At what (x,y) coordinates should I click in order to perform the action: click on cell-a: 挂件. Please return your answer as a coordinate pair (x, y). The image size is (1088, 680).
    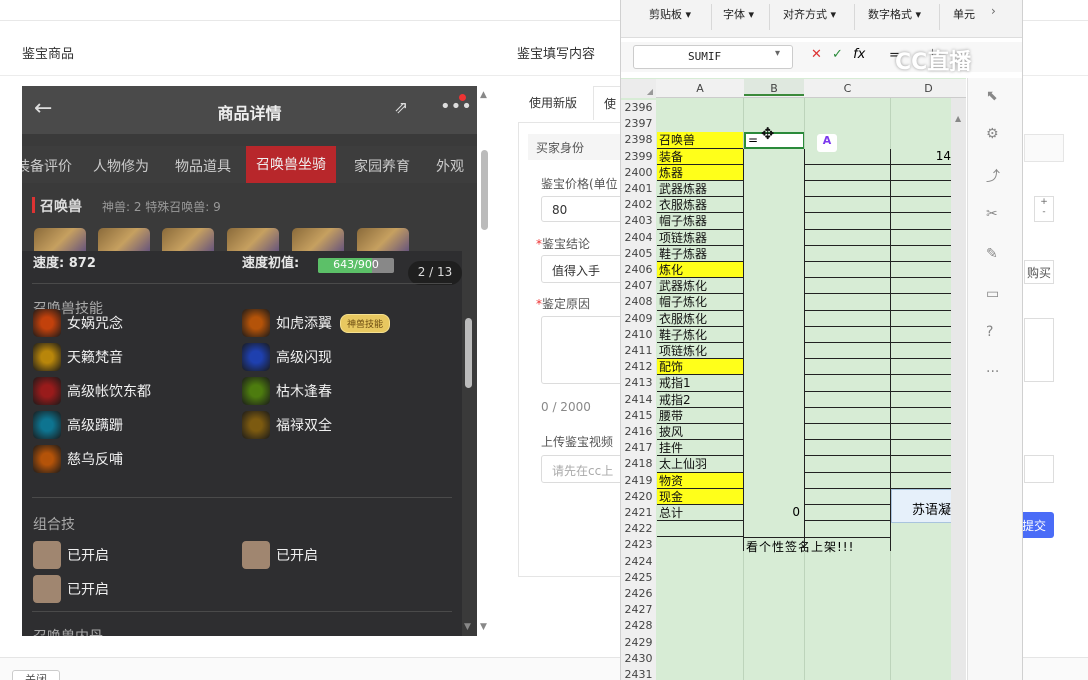
    Looking at the image, I should click on (700, 448).